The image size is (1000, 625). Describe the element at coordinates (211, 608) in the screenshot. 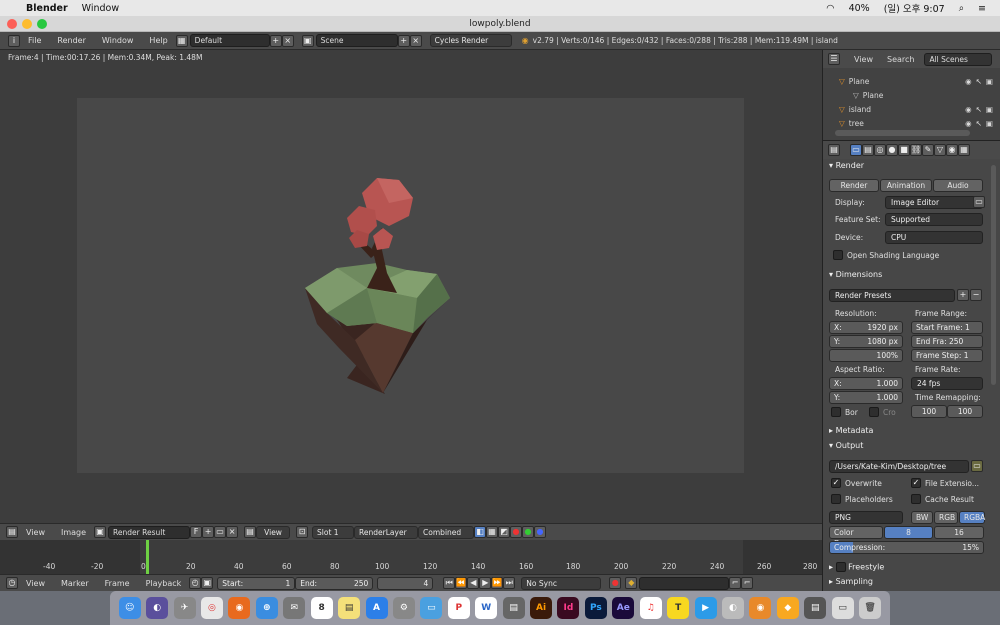

I see `chrome-icon: ◎` at that location.